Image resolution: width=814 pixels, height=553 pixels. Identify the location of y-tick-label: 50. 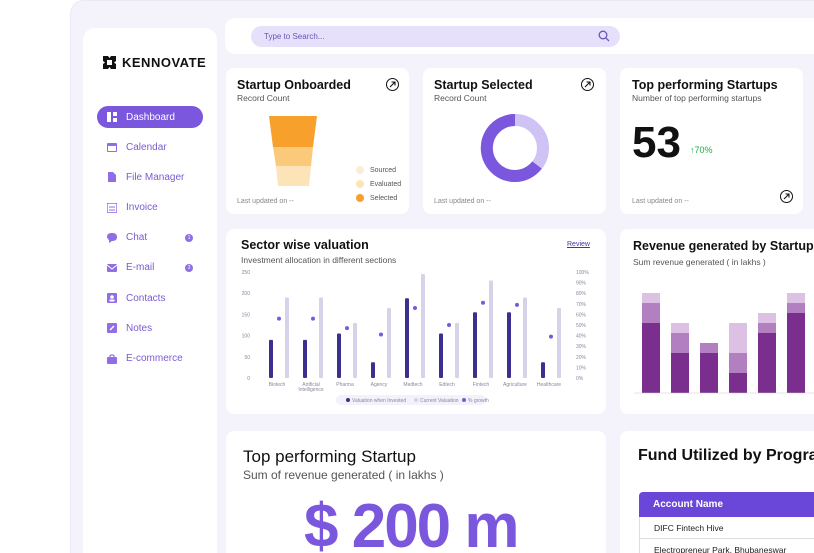
(247, 358).